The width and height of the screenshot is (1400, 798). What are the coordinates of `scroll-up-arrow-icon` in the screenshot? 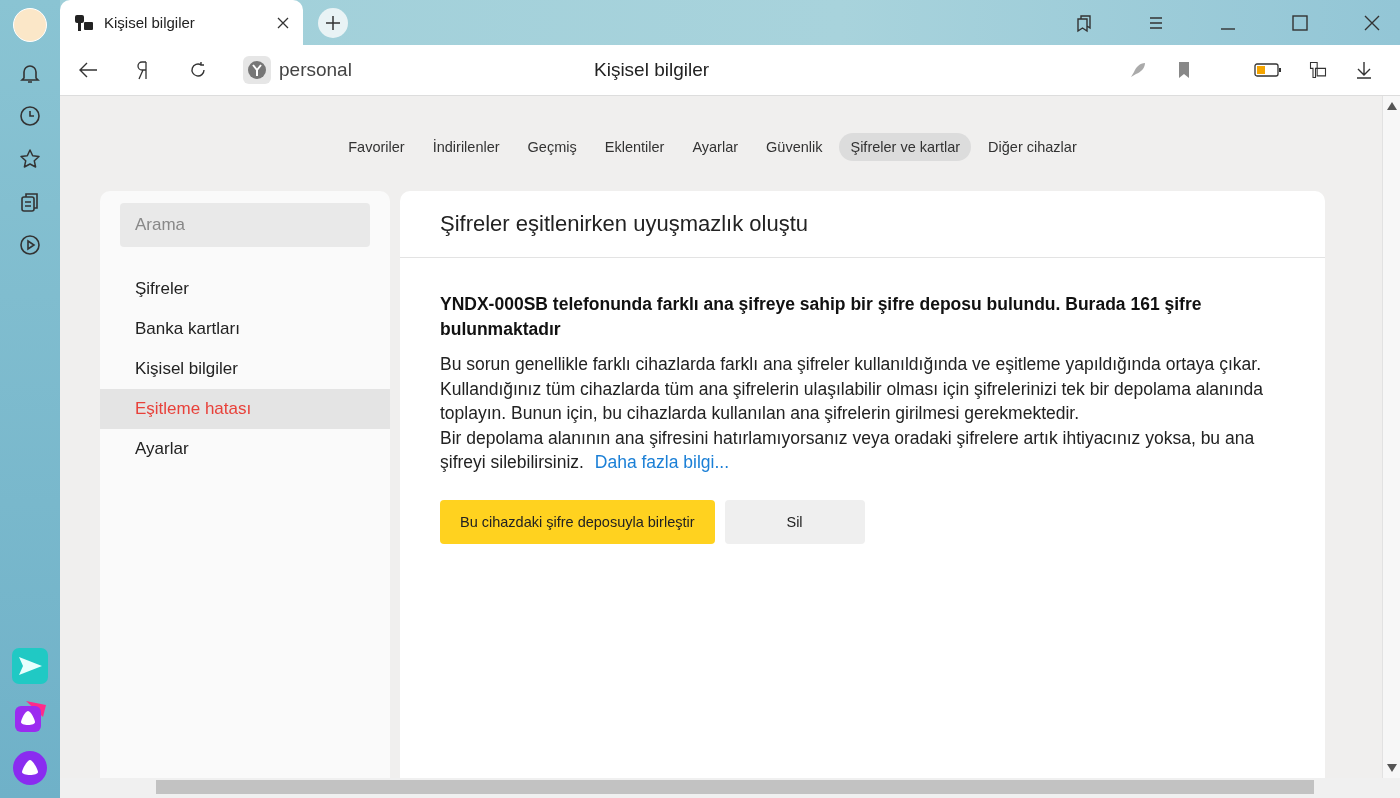 It's located at (1391, 106).